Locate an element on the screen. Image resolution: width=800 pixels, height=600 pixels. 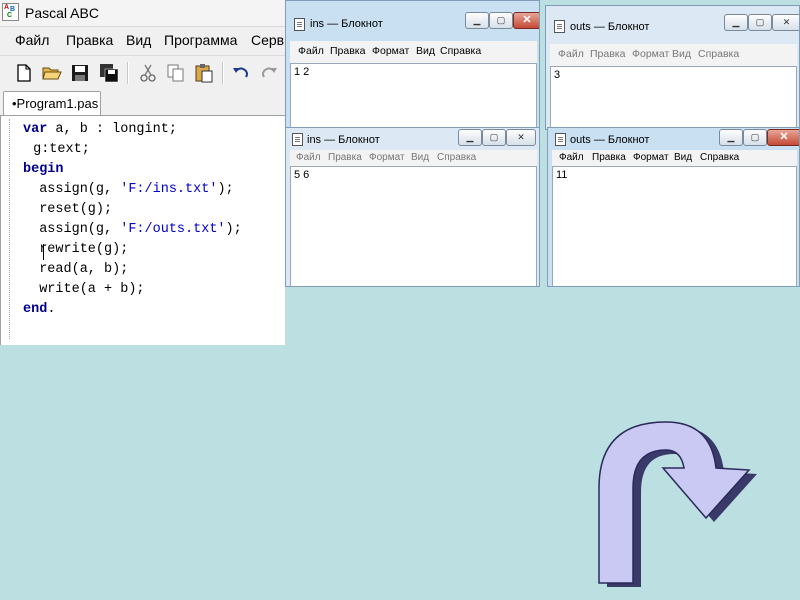
code-keyword: end is located at coordinates (35, 309).